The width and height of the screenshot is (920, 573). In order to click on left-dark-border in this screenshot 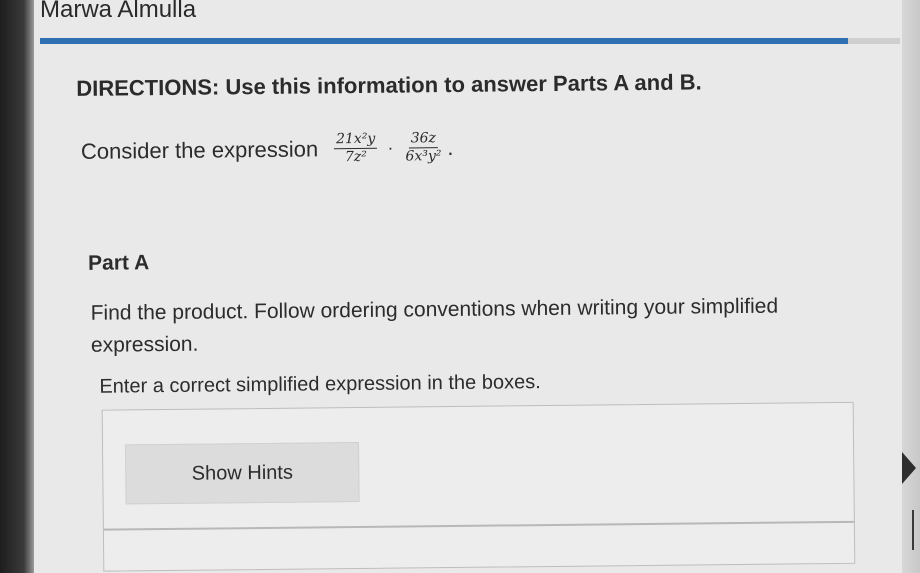, I will do `click(17, 286)`.